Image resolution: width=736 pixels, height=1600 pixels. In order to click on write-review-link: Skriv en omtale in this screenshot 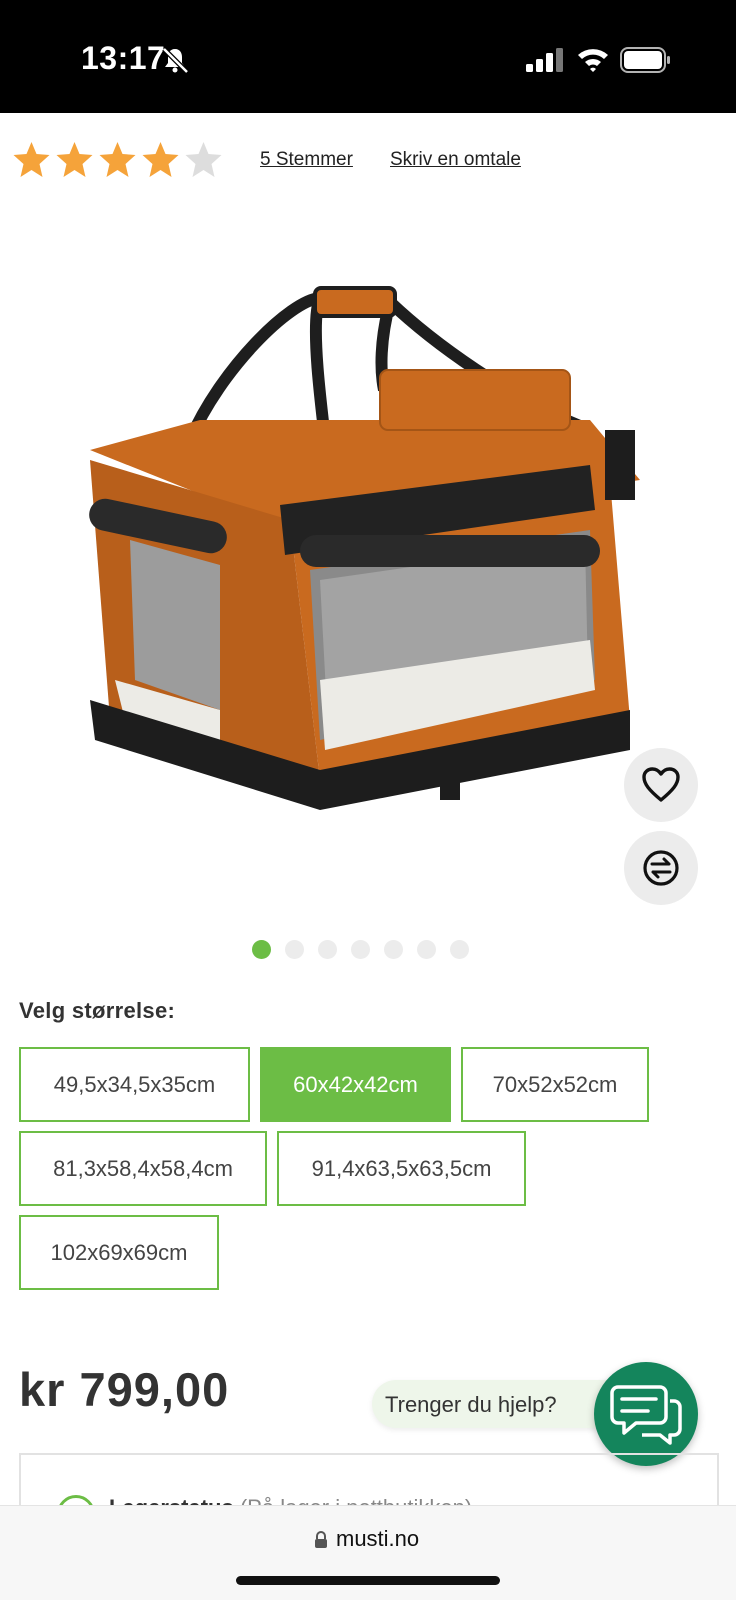, I will do `click(455, 160)`.